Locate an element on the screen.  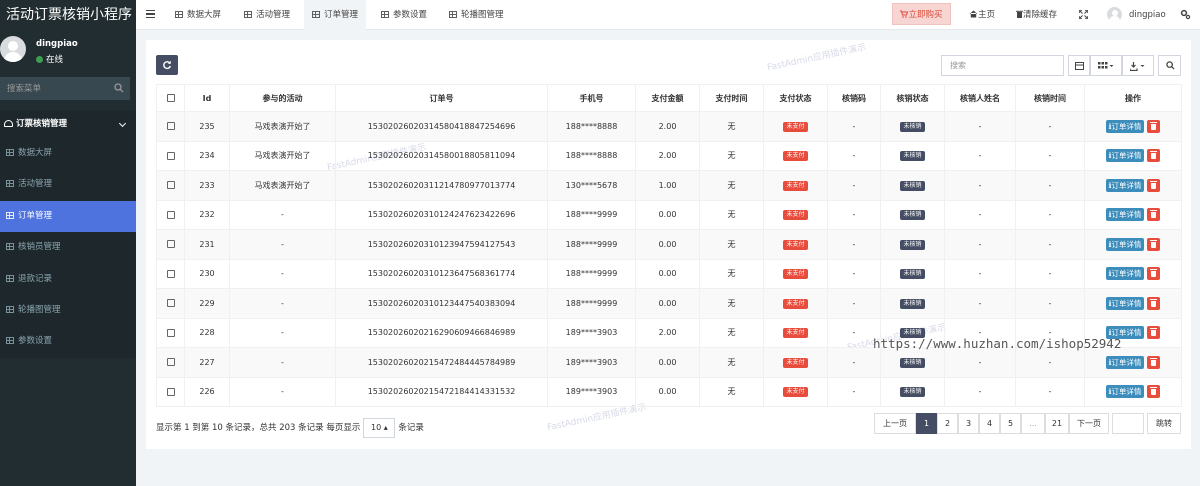
goto-button: 跳转 is located at coordinates (1164, 423).